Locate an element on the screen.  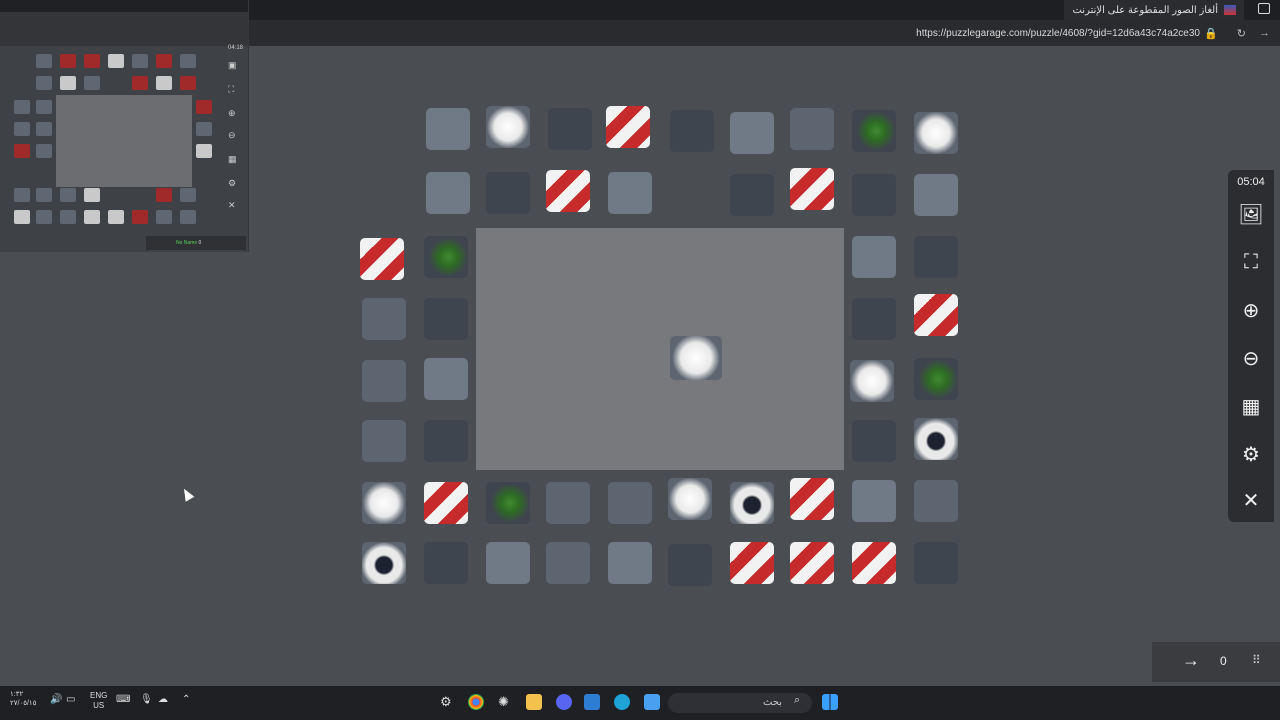
copilot-icon is located at coordinates (652, 702).